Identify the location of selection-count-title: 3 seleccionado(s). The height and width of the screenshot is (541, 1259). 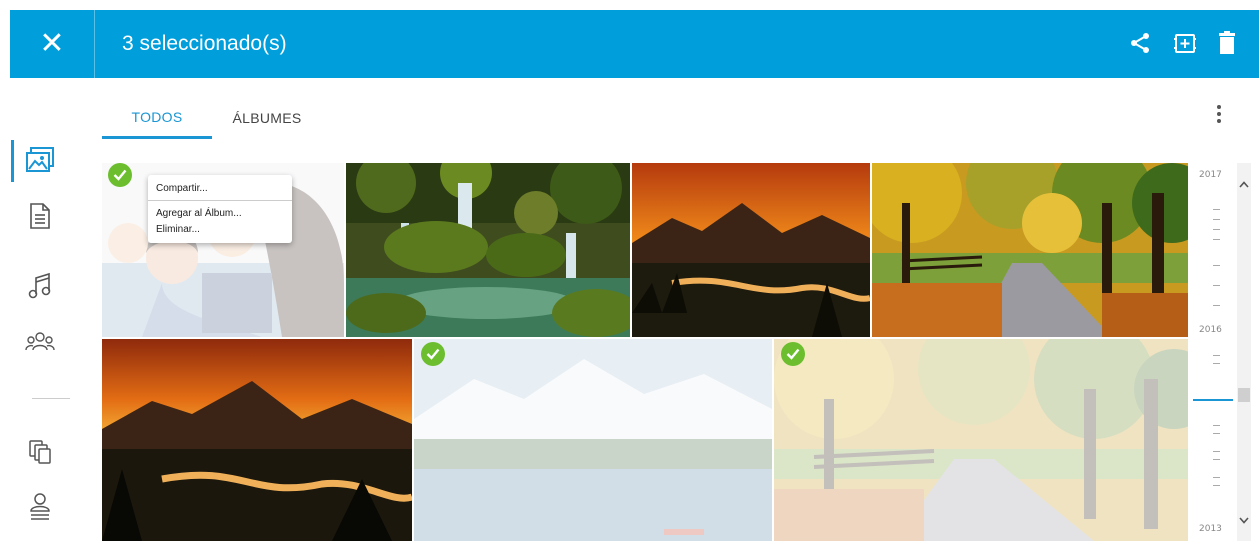
(204, 43).